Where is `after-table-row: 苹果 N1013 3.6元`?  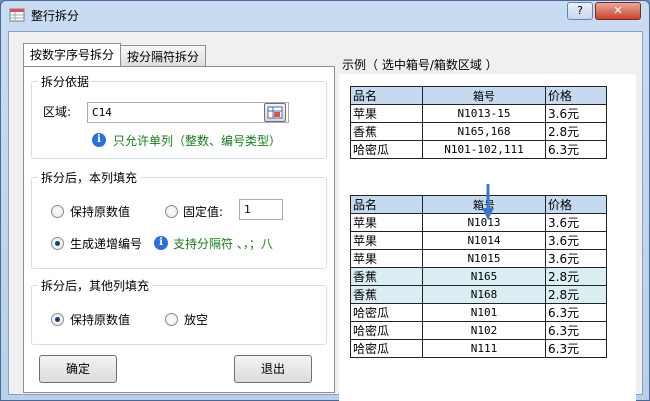 after-table-row: 苹果 N1013 3.6元 is located at coordinates (478, 222).